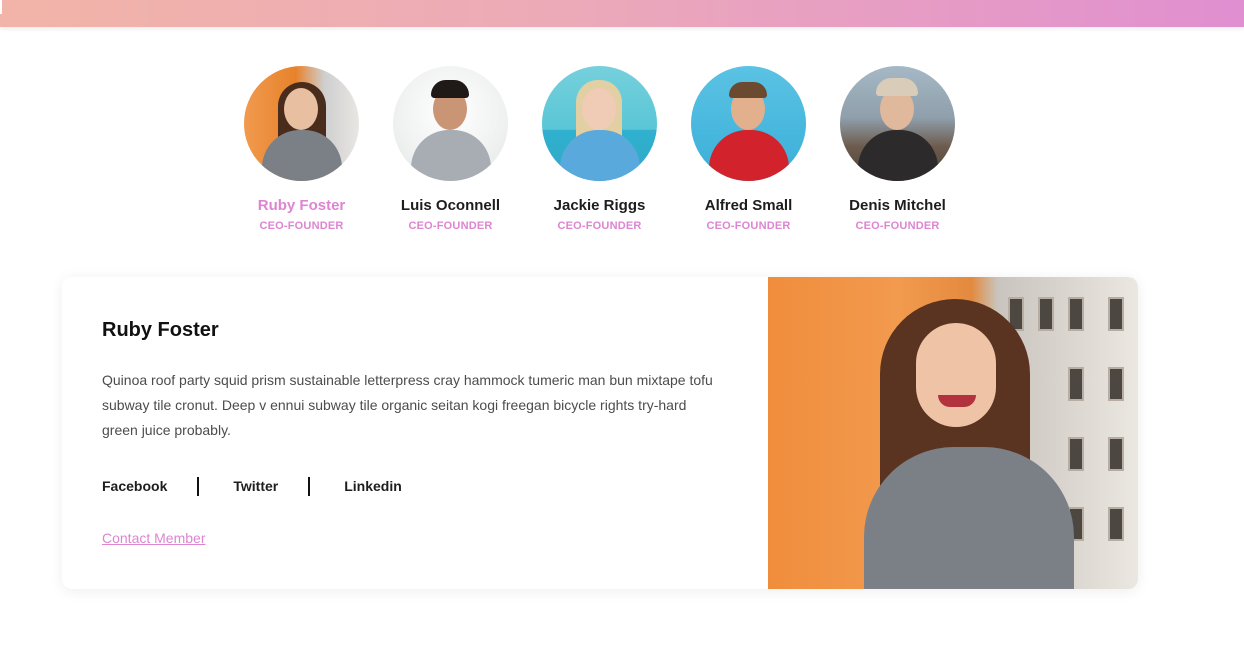 This screenshot has width=1244, height=660. Describe the element at coordinates (622, 13) in the screenshot. I see `top-header-bar` at that location.